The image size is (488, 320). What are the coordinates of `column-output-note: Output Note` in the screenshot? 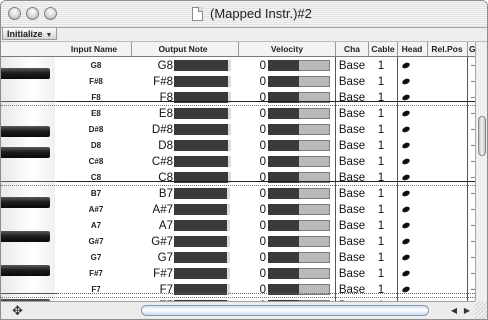 It's located at (183, 49).